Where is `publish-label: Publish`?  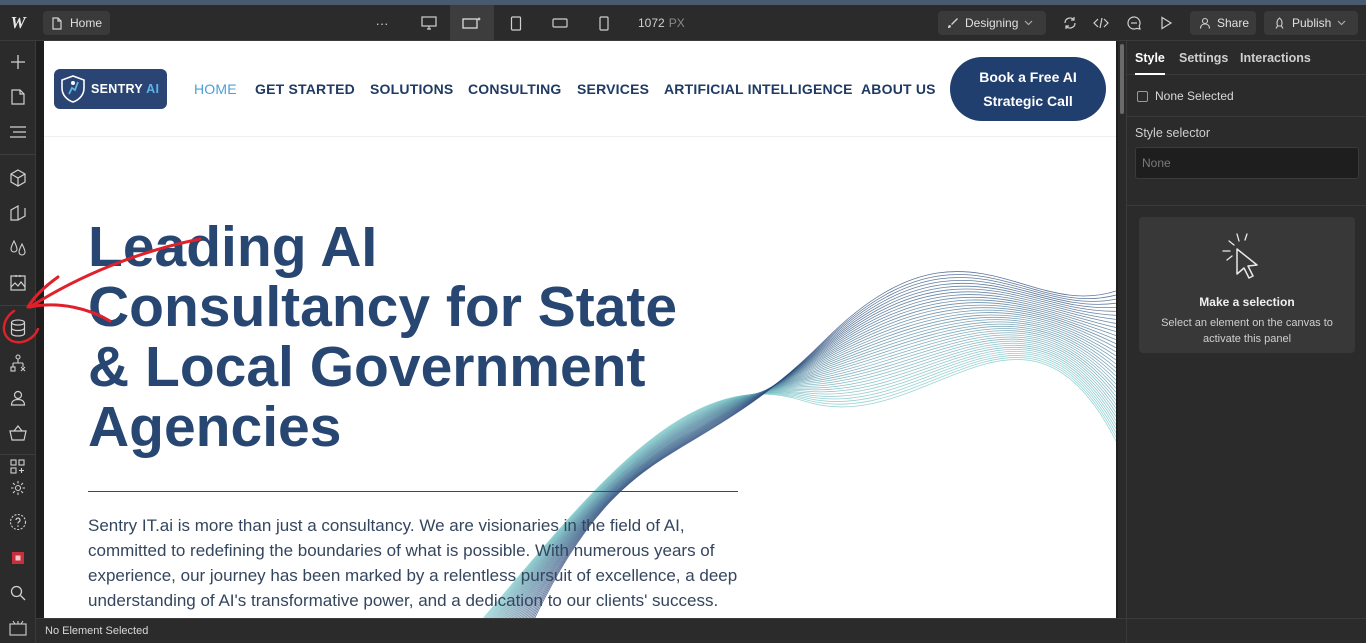
publish-label: Publish is located at coordinates (1312, 23).